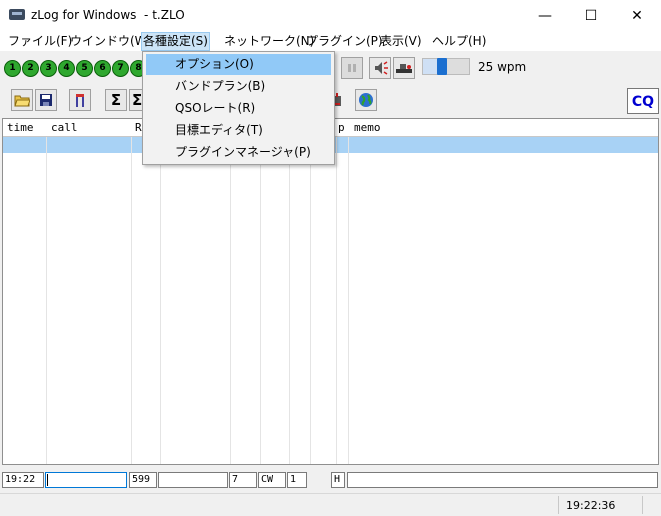  What do you see at coordinates (330, 15) in the screenshot?
I see `title-bar: zLog for Windows - t.ZLO — ☐ ✕` at bounding box center [330, 15].